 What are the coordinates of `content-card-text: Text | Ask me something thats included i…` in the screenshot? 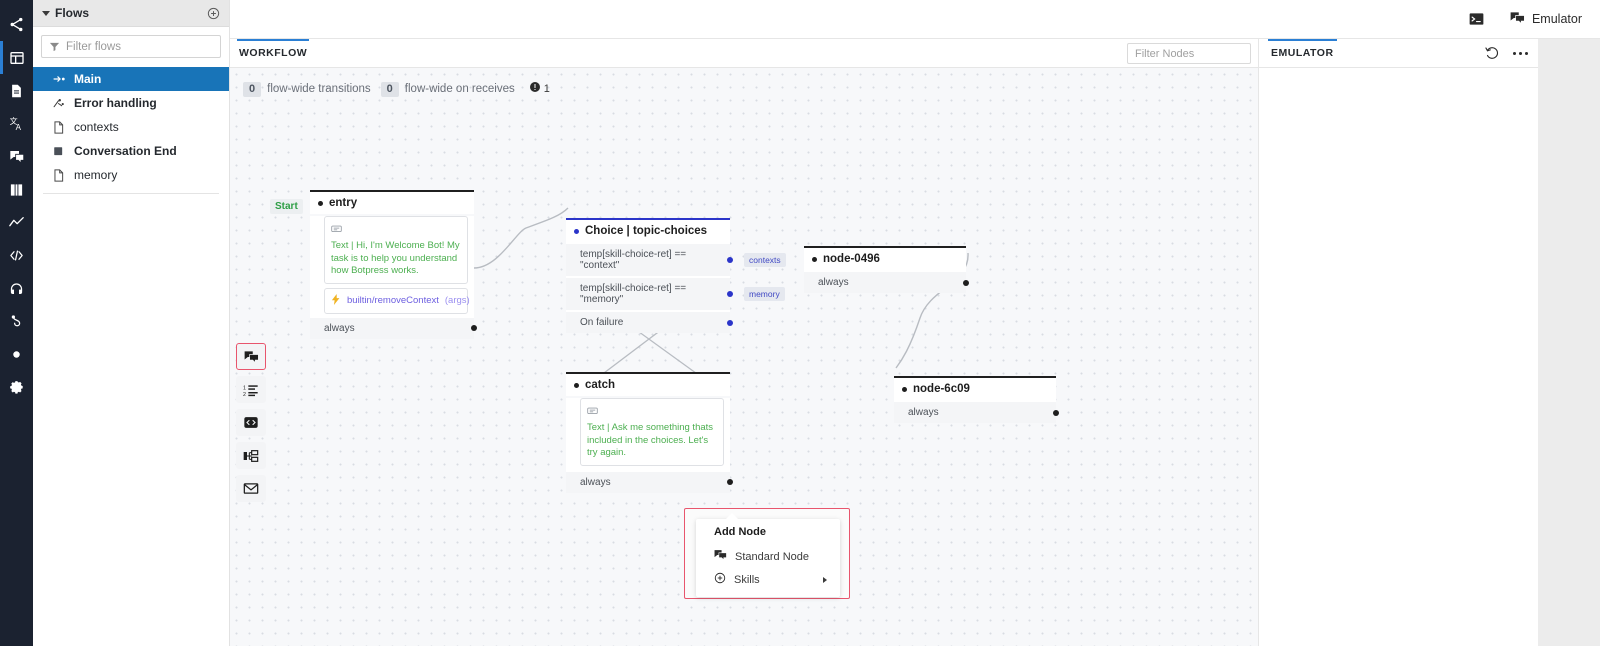 It's located at (652, 432).